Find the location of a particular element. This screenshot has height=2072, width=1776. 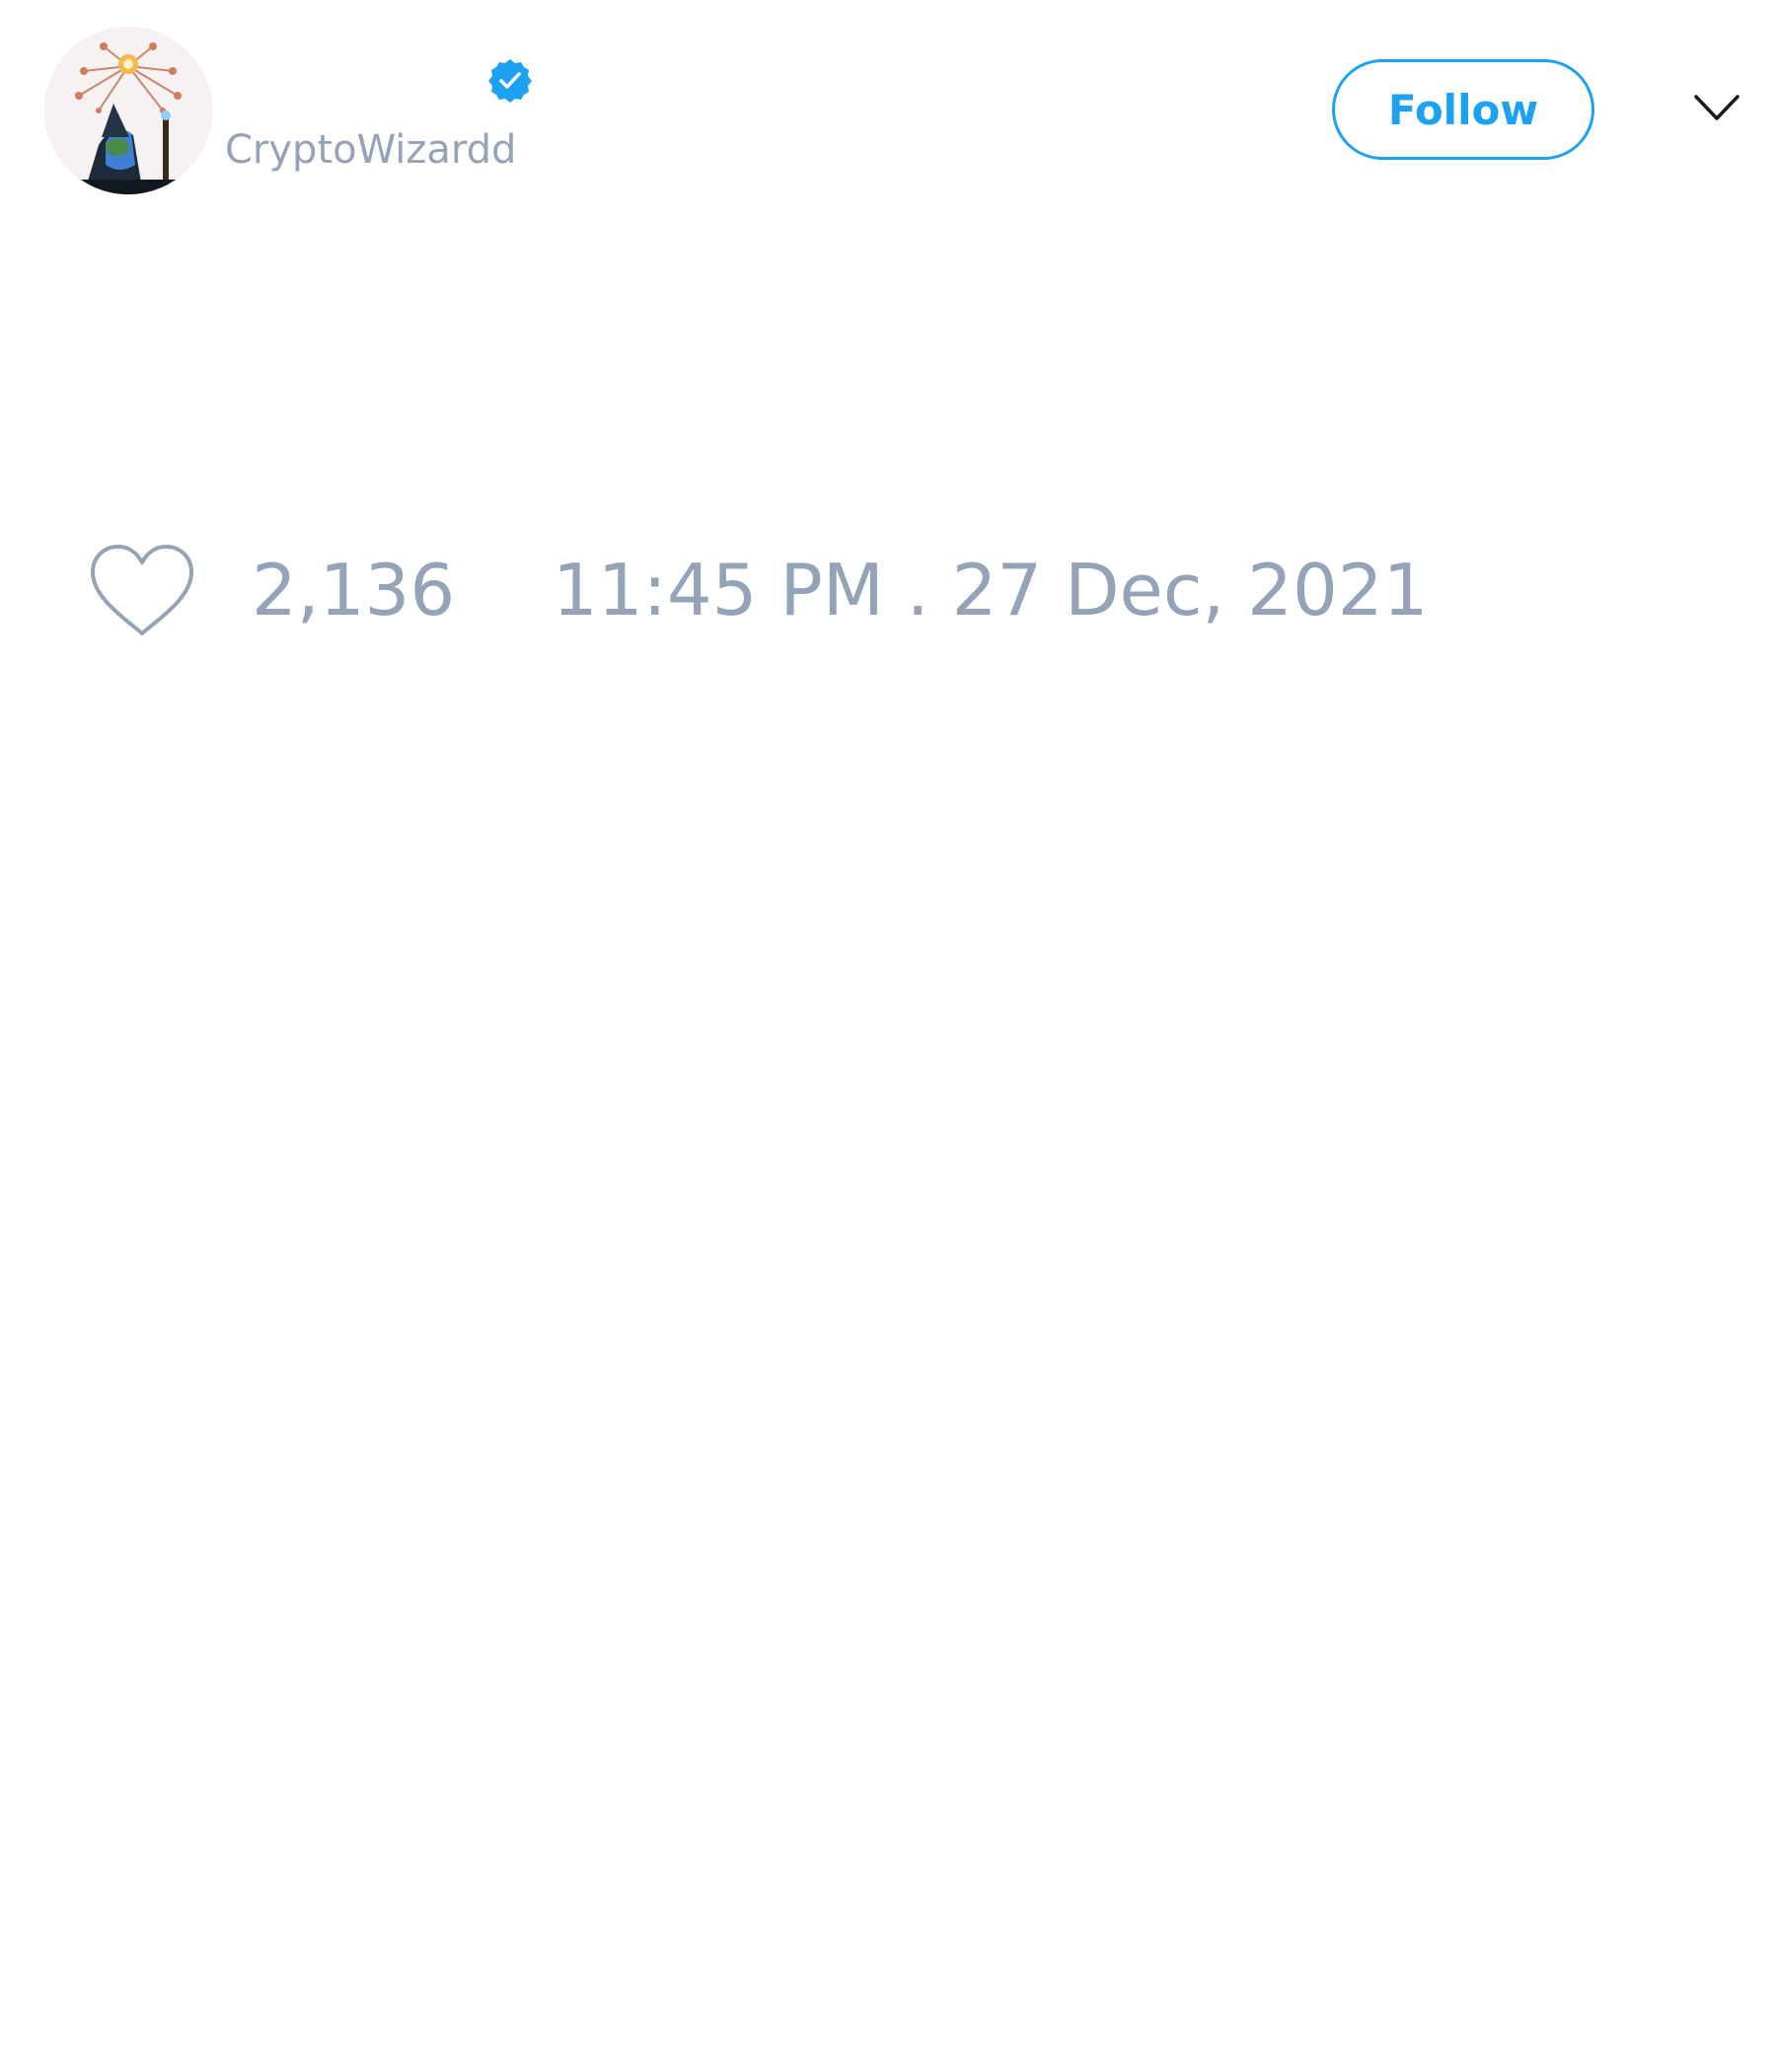

like-count: 2,136 is located at coordinates (354, 590).